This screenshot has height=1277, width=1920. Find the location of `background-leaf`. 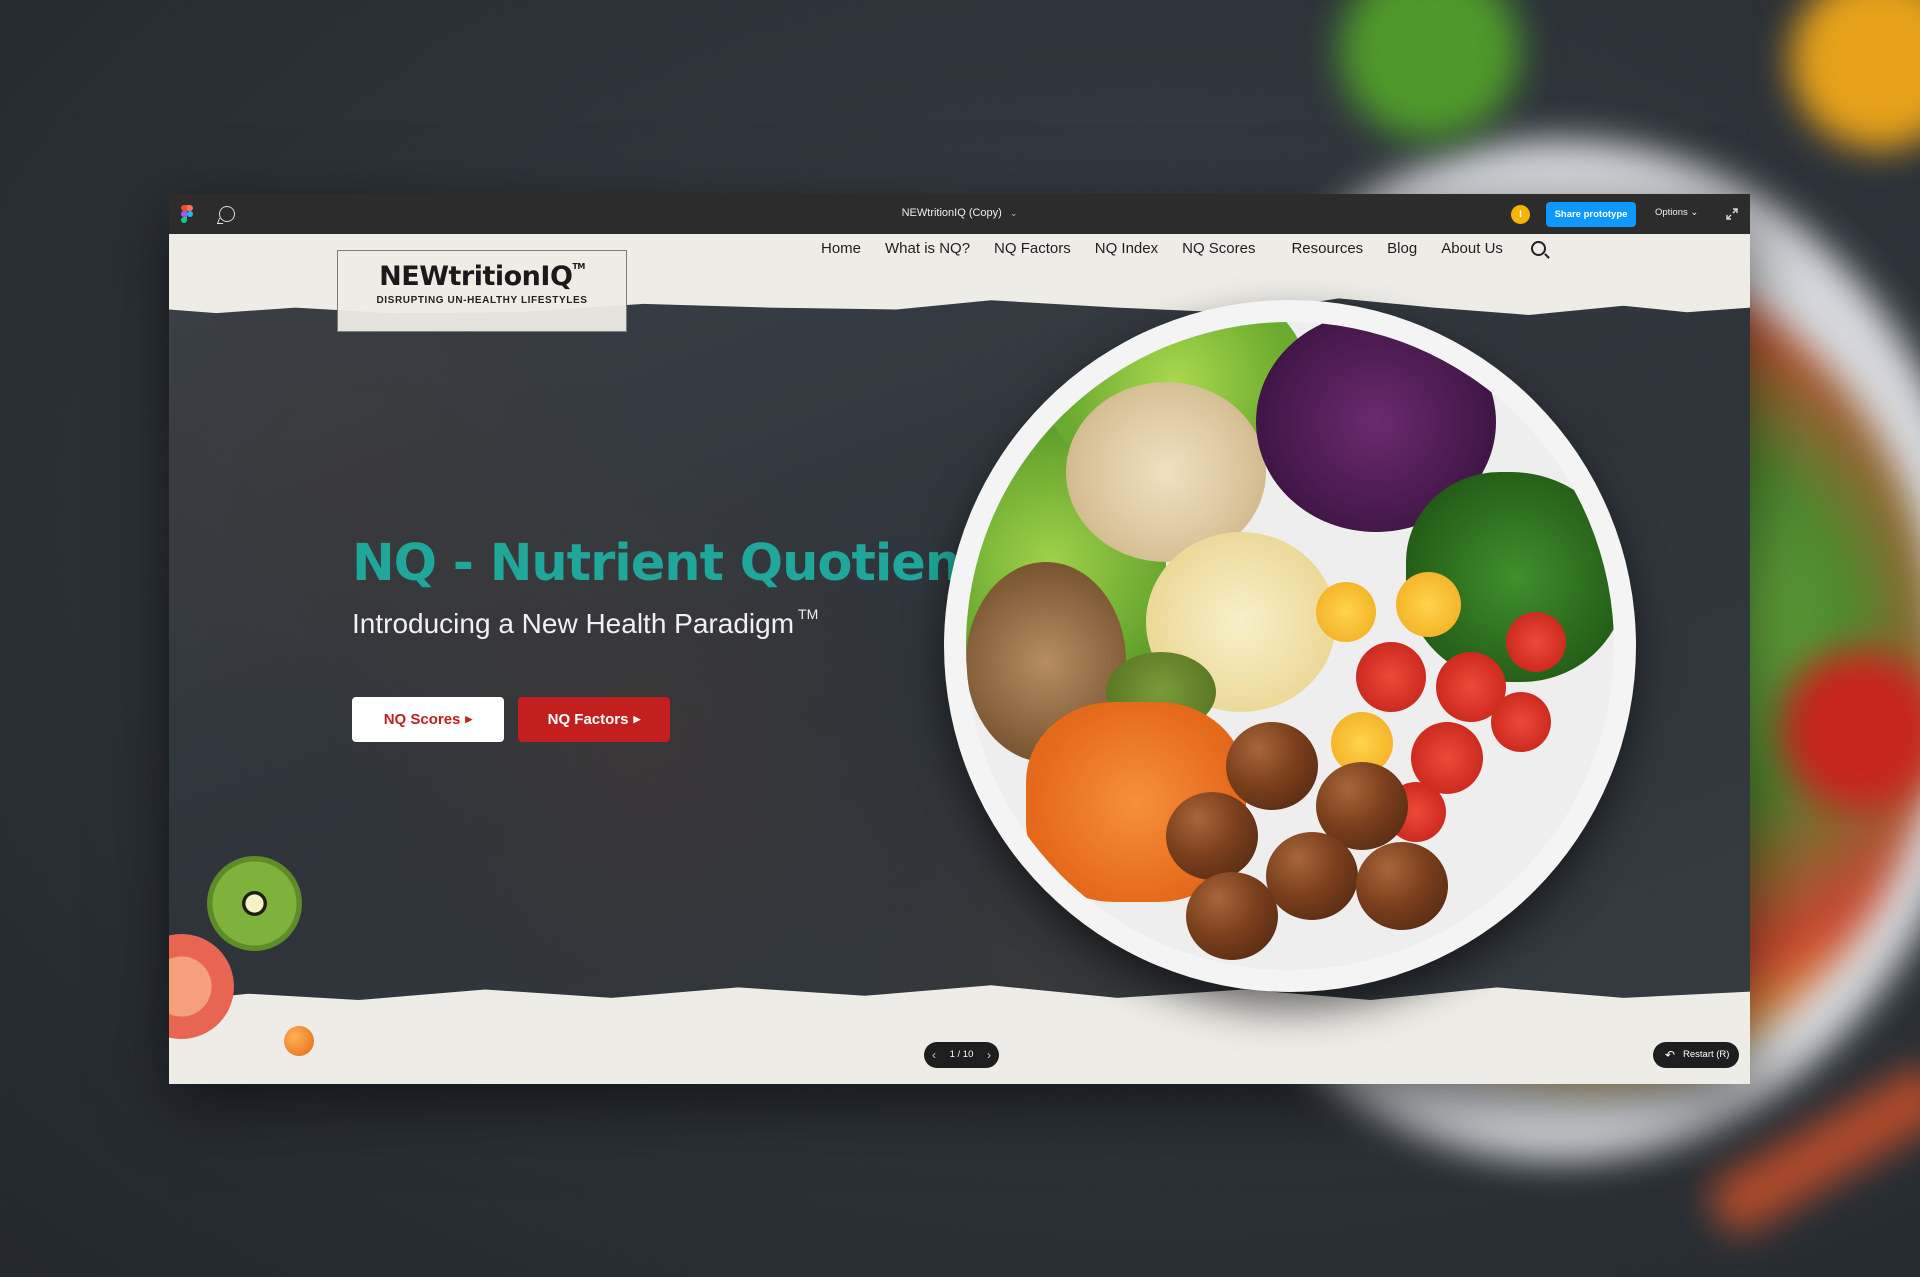

background-leaf is located at coordinates (1430, 70).